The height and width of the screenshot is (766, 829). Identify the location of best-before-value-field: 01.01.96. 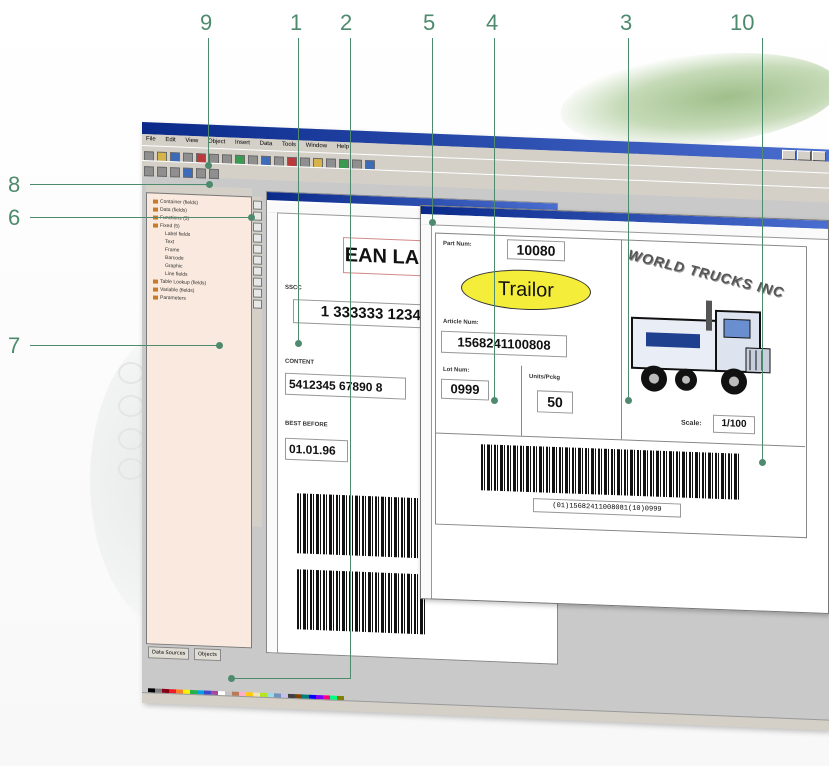
(316, 450).